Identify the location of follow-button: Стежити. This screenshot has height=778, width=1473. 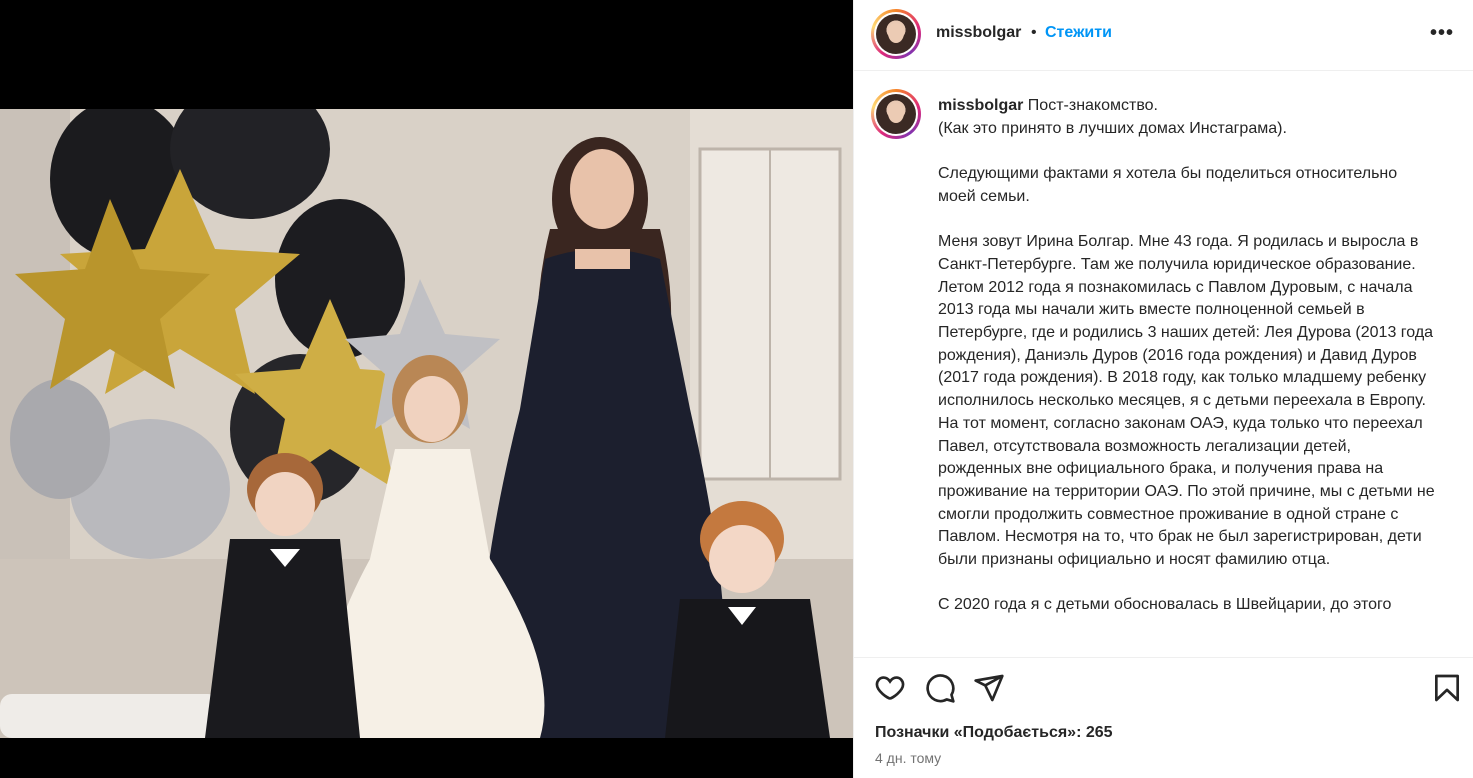
(1078, 33).